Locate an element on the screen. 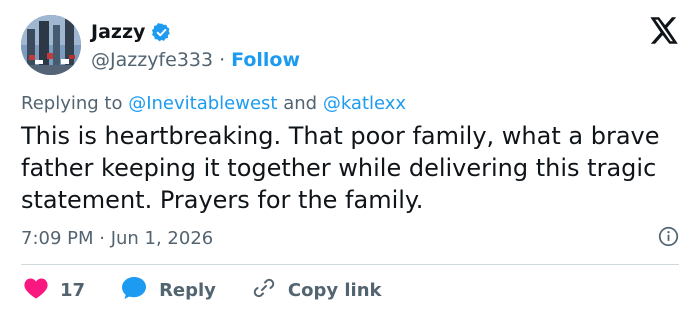  avatar is located at coordinates (51, 45).